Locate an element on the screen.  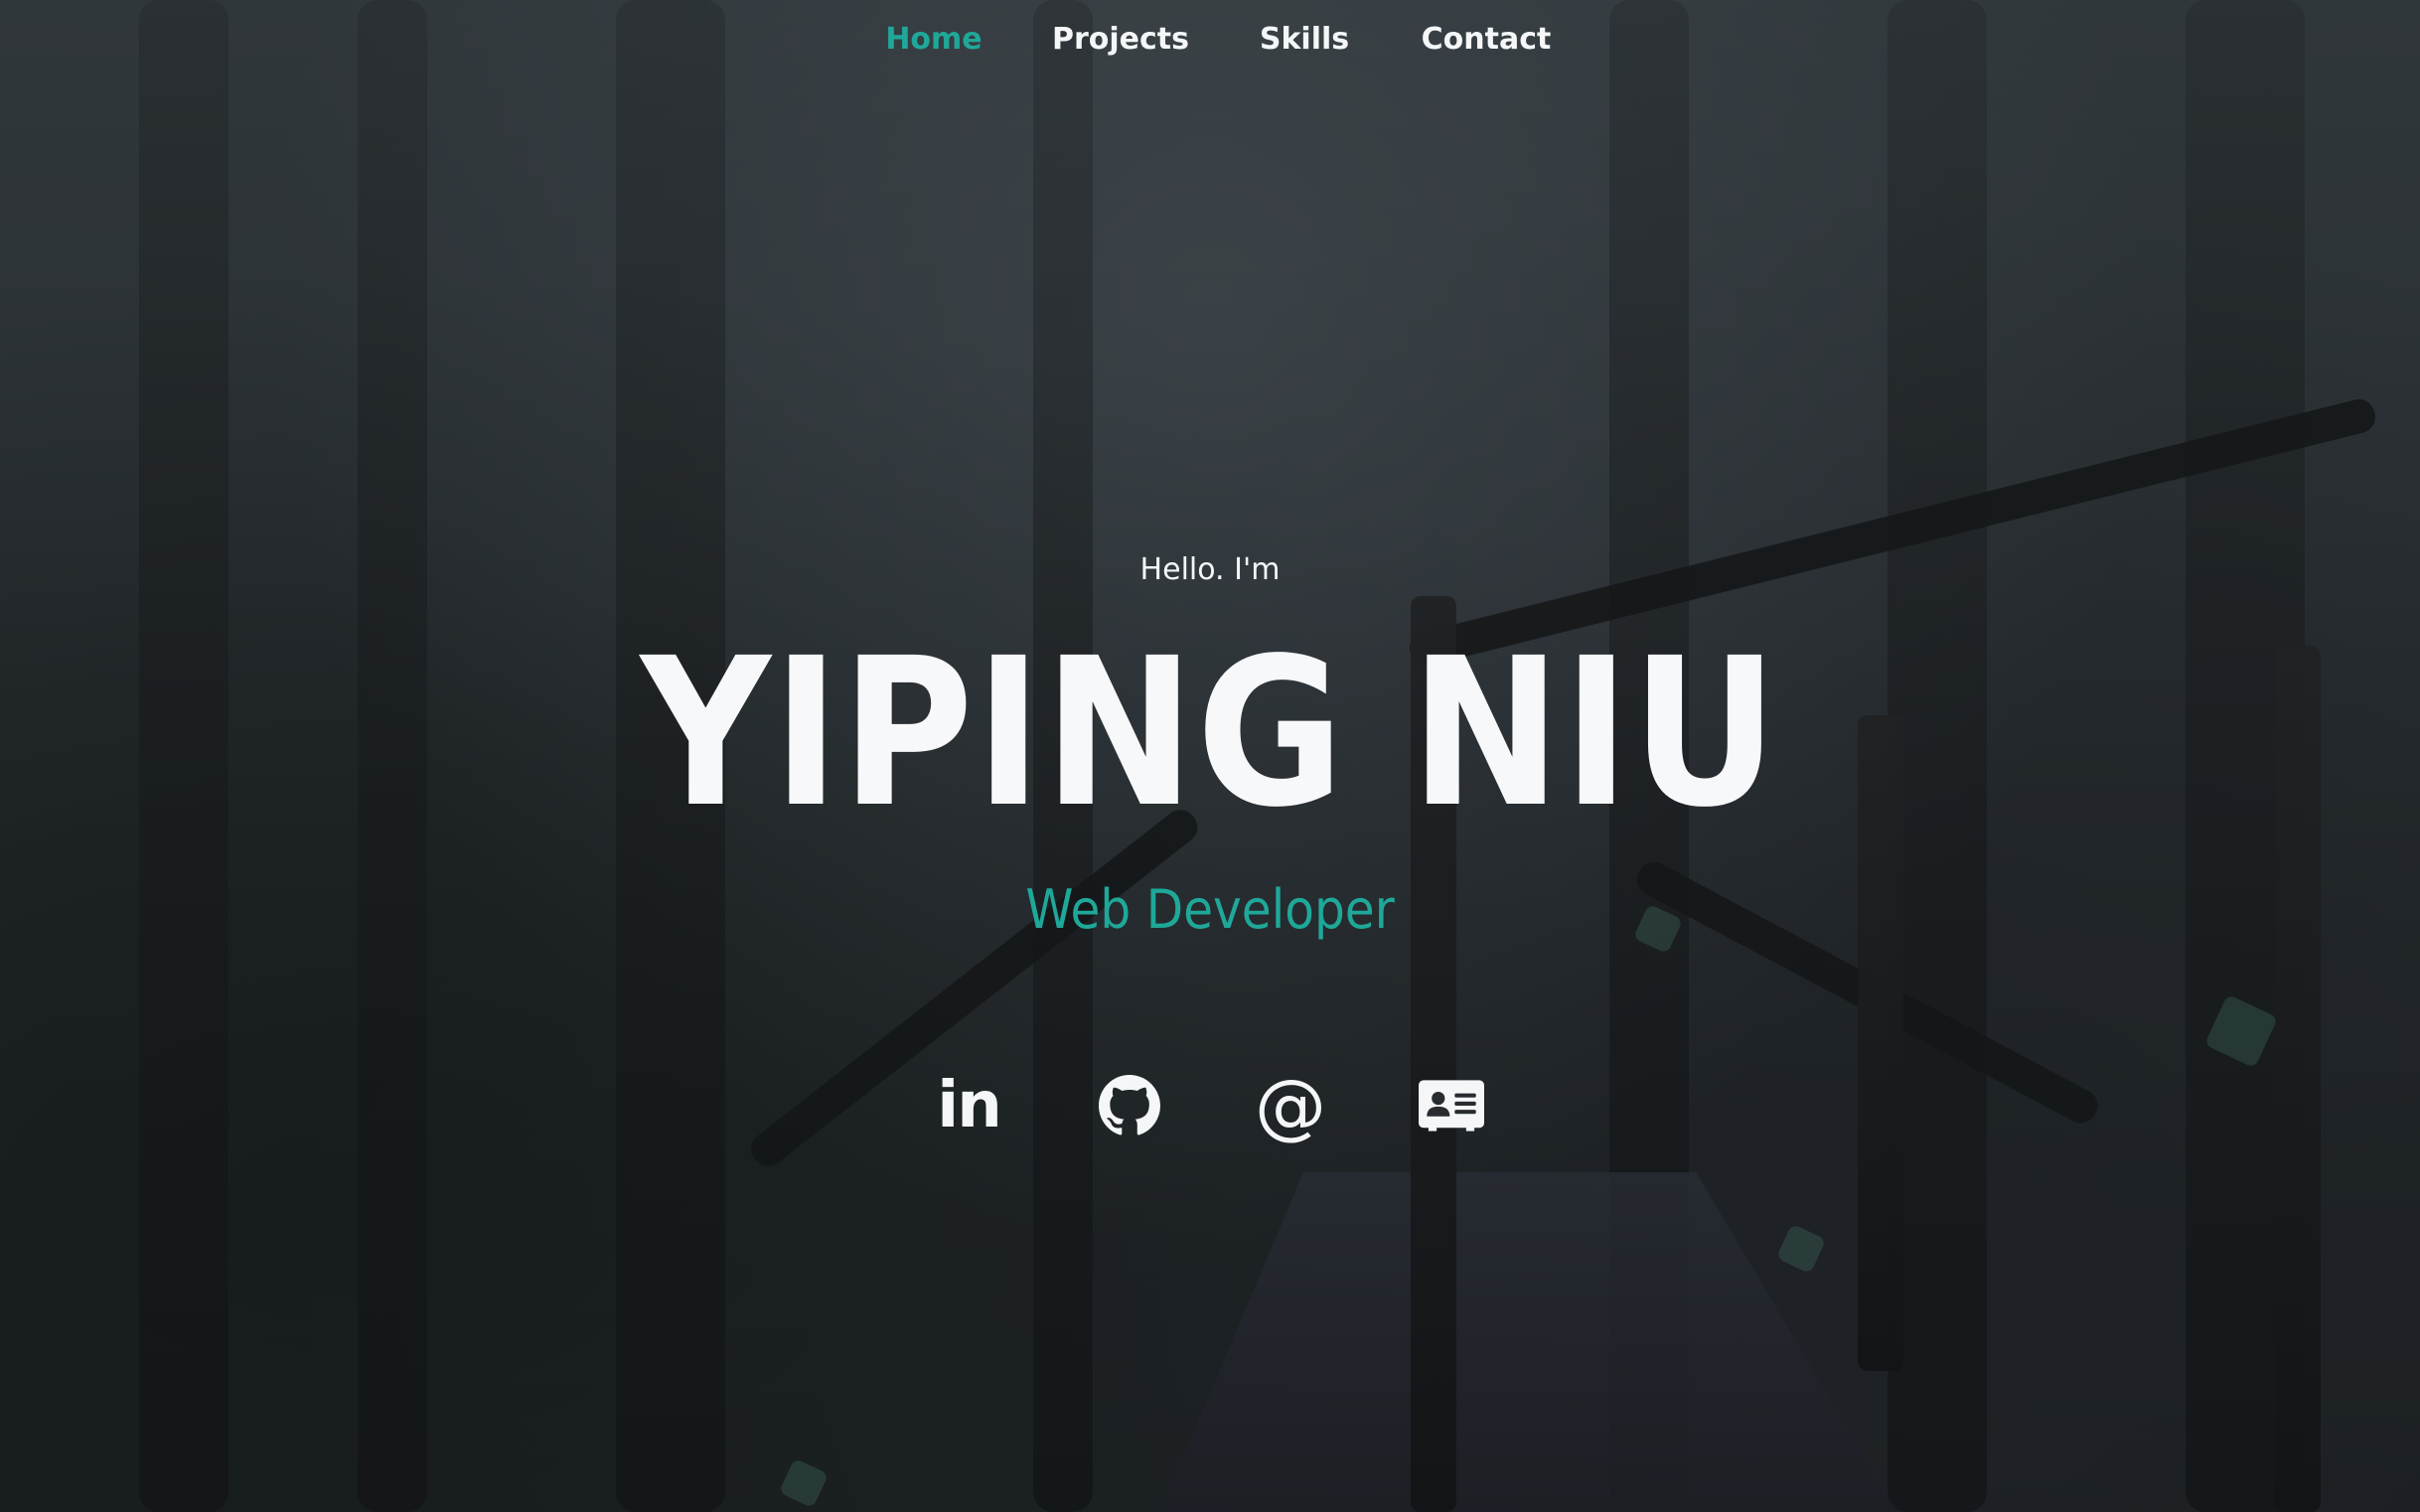
contact-card-icon is located at coordinates (1452, 1106).